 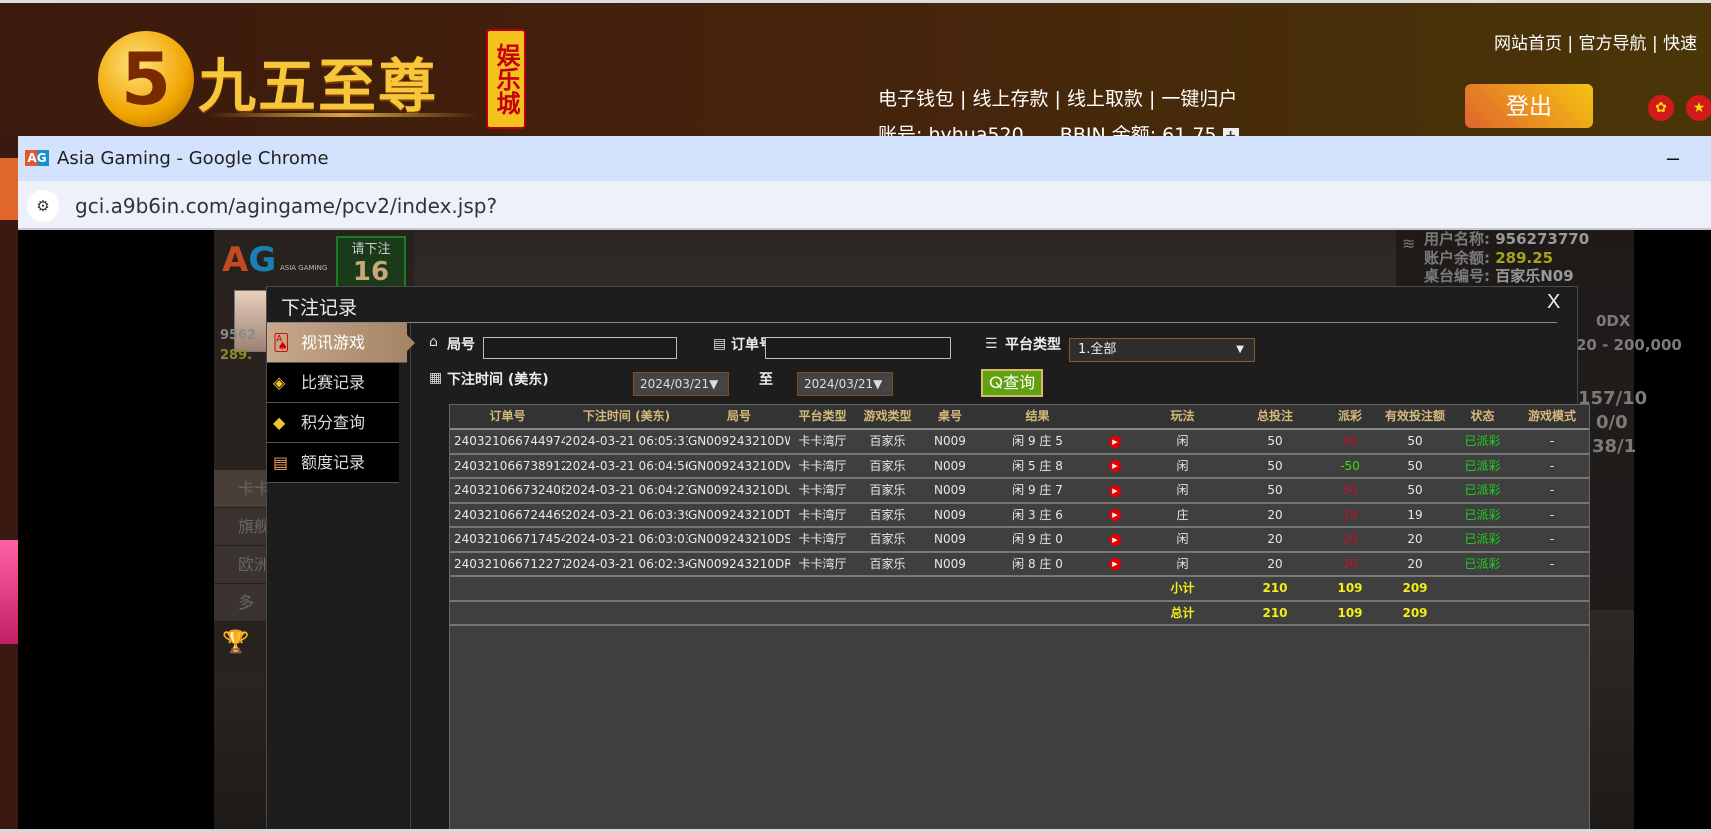 What do you see at coordinates (822, 416) in the screenshot?
I see `column-header: 平台类型` at bounding box center [822, 416].